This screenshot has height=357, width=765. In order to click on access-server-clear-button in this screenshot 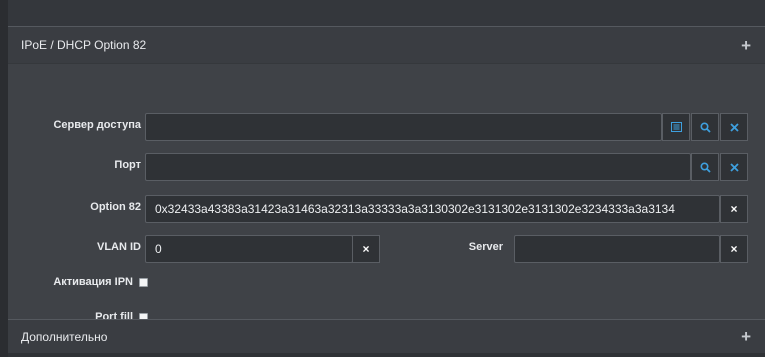, I will do `click(734, 127)`.